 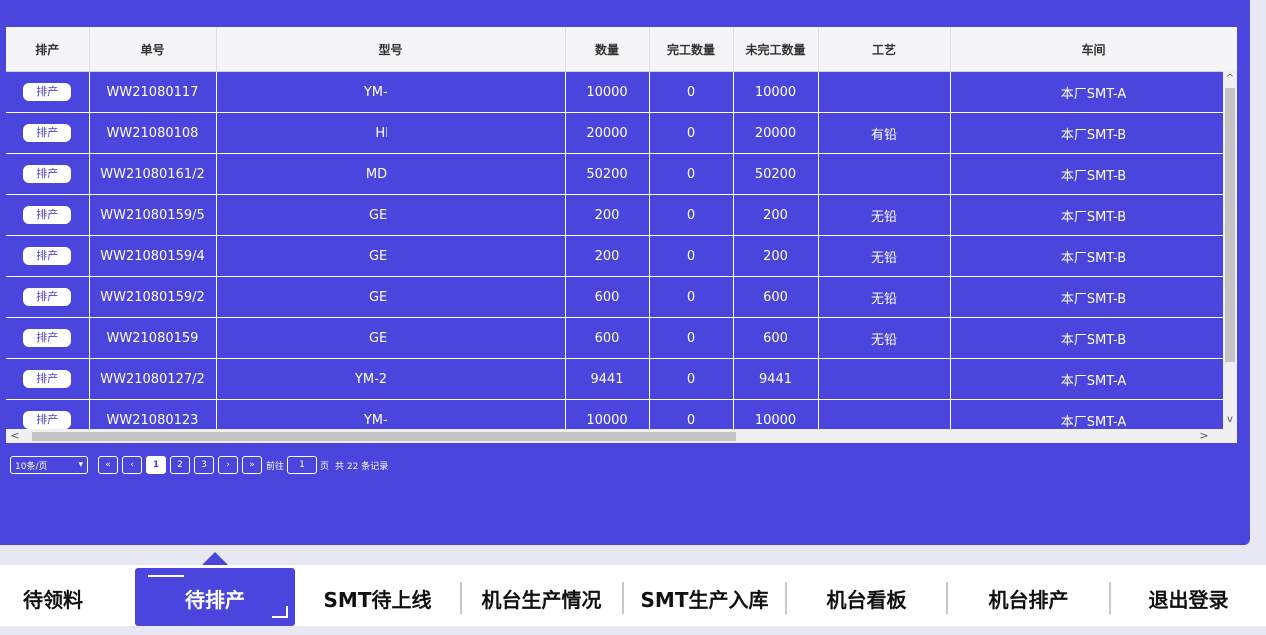 I want to click on cell-qty: 200, so click(x=607, y=256).